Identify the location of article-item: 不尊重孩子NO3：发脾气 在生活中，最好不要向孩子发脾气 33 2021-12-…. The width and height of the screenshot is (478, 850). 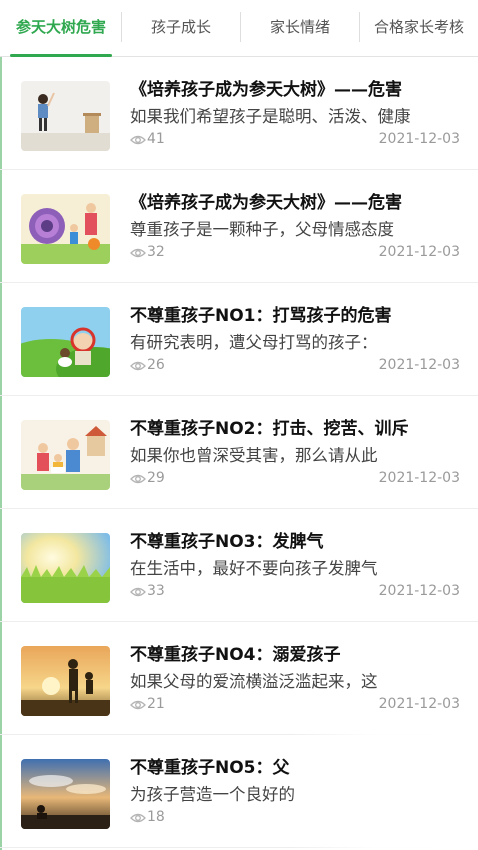
(239, 565).